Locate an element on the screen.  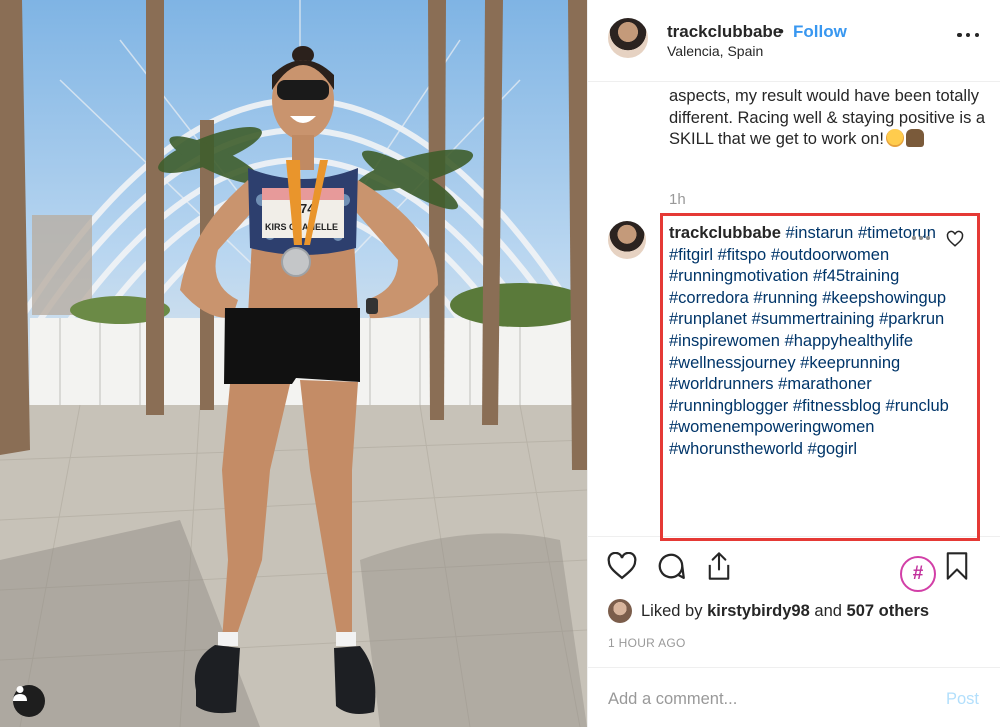
hashtag-link: #fitspo is located at coordinates (742, 255).